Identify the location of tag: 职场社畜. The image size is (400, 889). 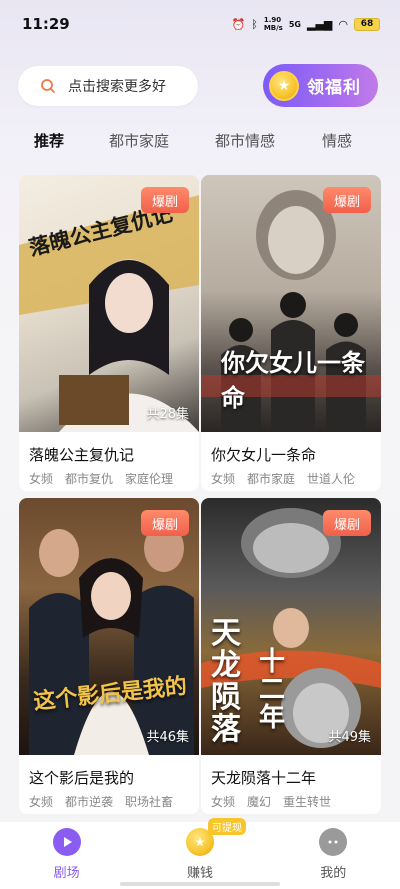
(149, 802).